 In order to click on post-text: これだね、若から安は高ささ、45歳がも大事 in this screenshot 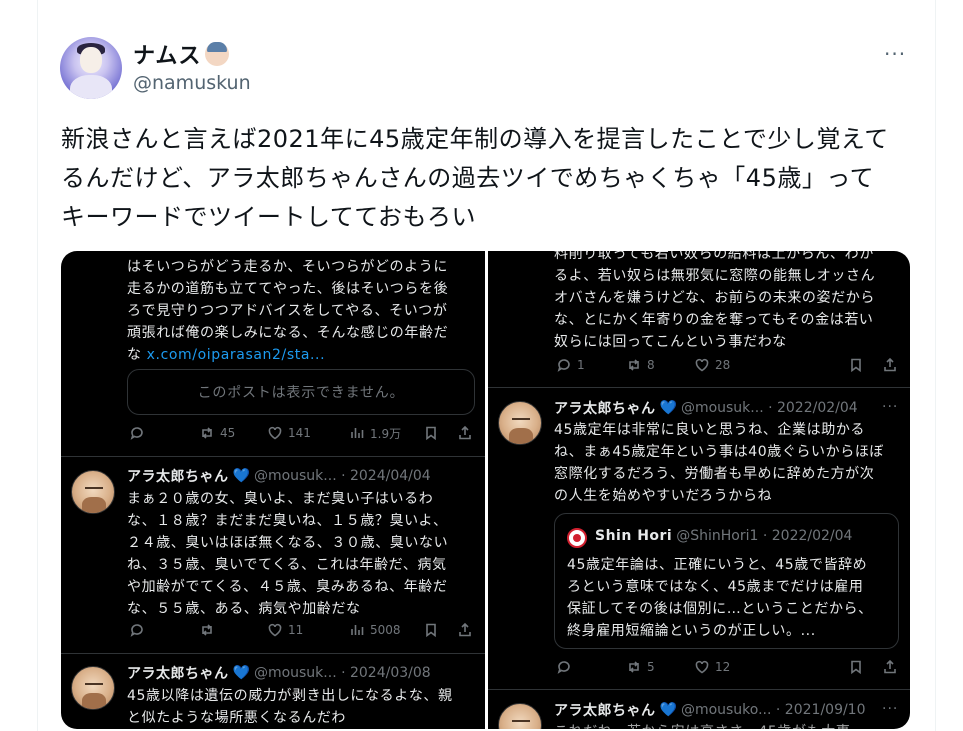, I will do `click(702, 725)`.